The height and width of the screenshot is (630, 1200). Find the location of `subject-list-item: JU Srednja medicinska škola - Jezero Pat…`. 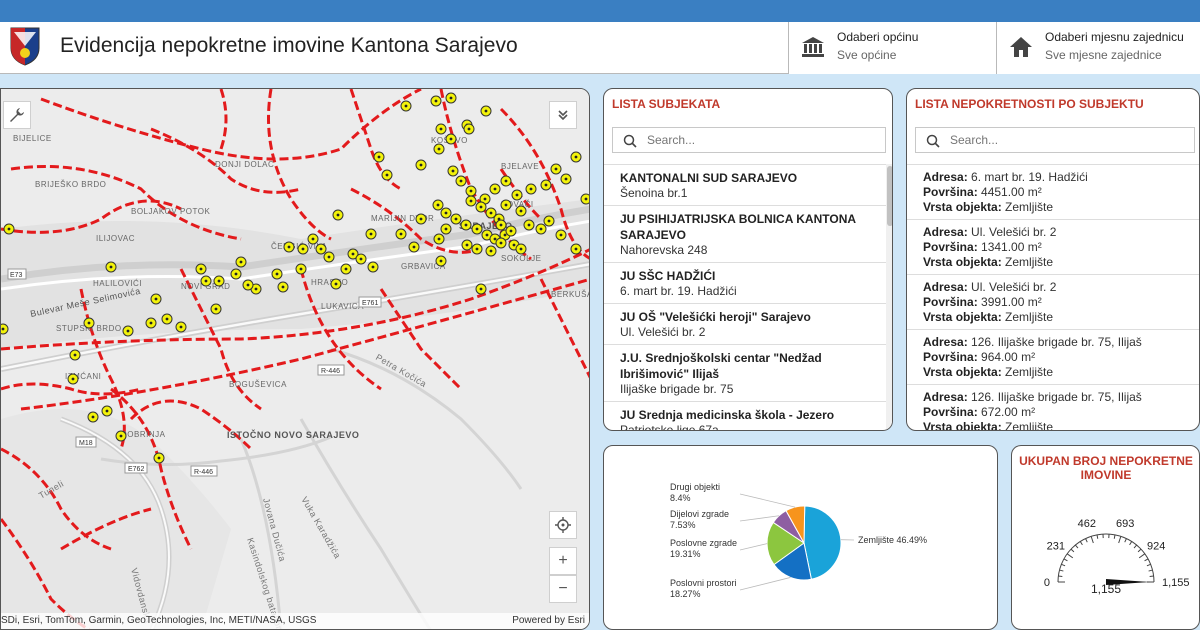

subject-list-item: JU Srednja medicinska škola - Jezero Pat… is located at coordinates (745, 416).